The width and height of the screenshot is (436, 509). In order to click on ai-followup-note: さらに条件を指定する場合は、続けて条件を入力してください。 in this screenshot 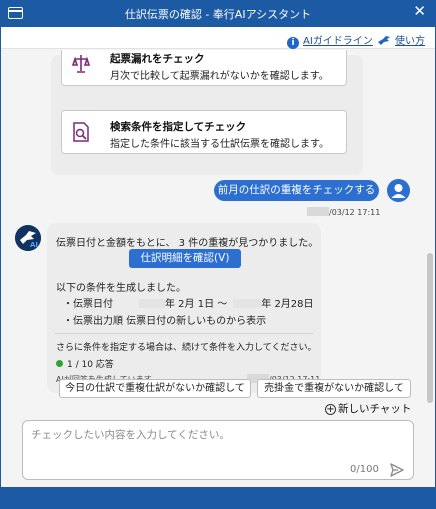, I will do `click(186, 348)`.